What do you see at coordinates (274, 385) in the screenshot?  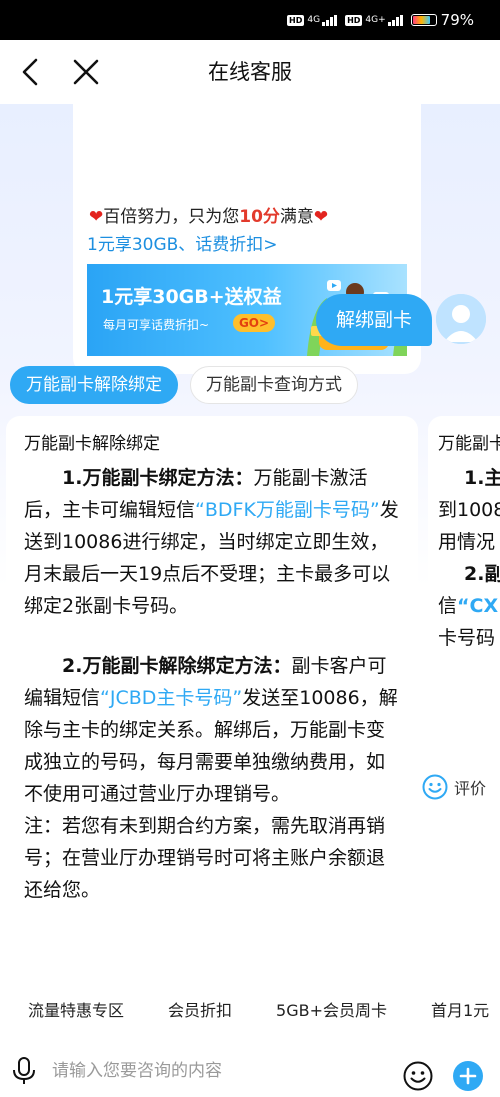 I see `chip-query-method: 万能副卡查询方式` at bounding box center [274, 385].